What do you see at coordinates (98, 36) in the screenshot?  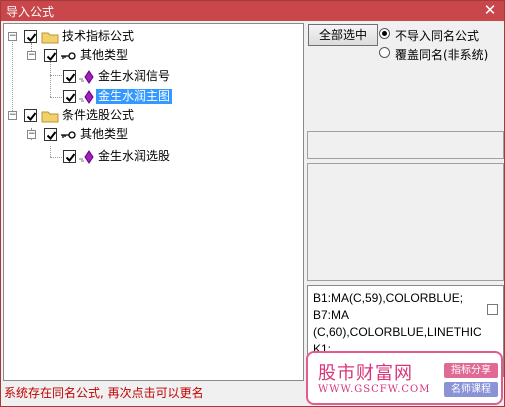 I see `tree-node-label: 技术指标公式` at bounding box center [98, 36].